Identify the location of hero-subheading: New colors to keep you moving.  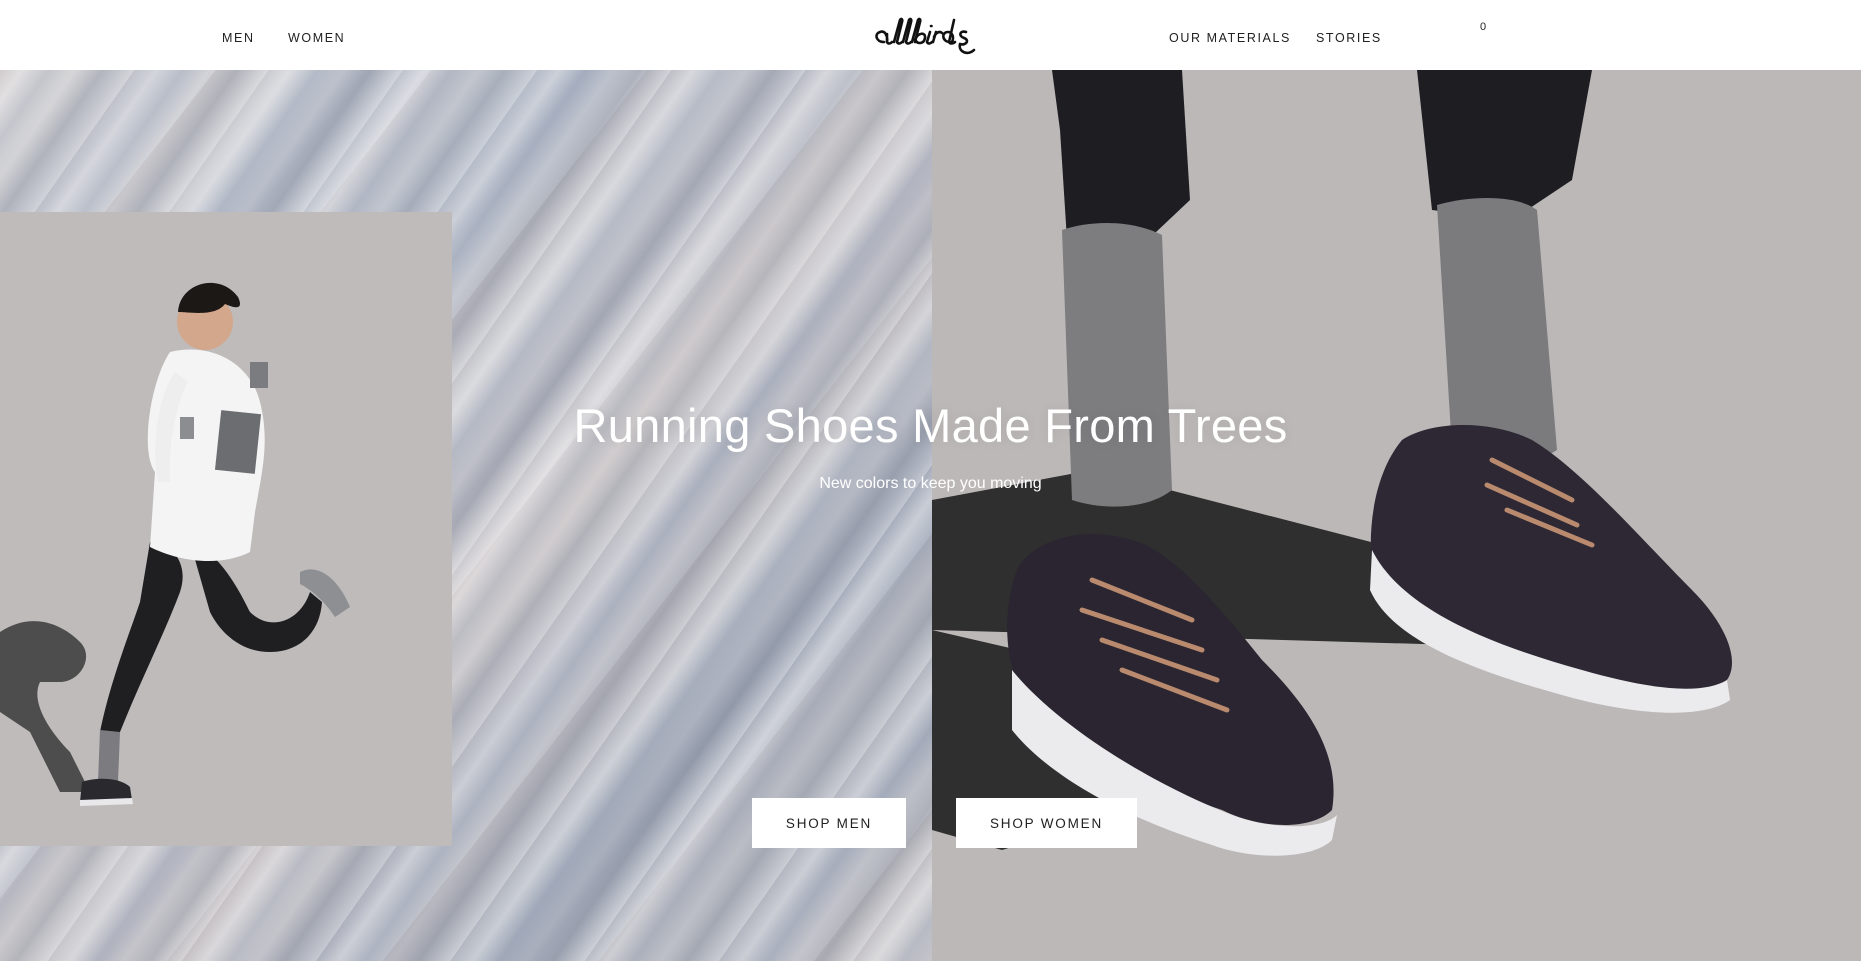
(930, 483).